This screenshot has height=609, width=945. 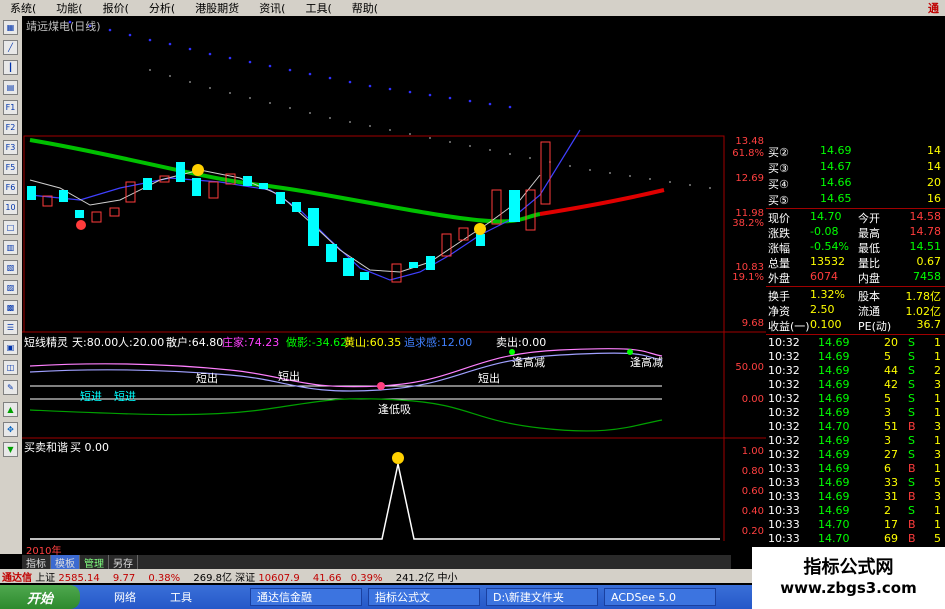 I want to click on quote-row: 换手 1.32% 股本 1.78亿, so click(x=854, y=295).